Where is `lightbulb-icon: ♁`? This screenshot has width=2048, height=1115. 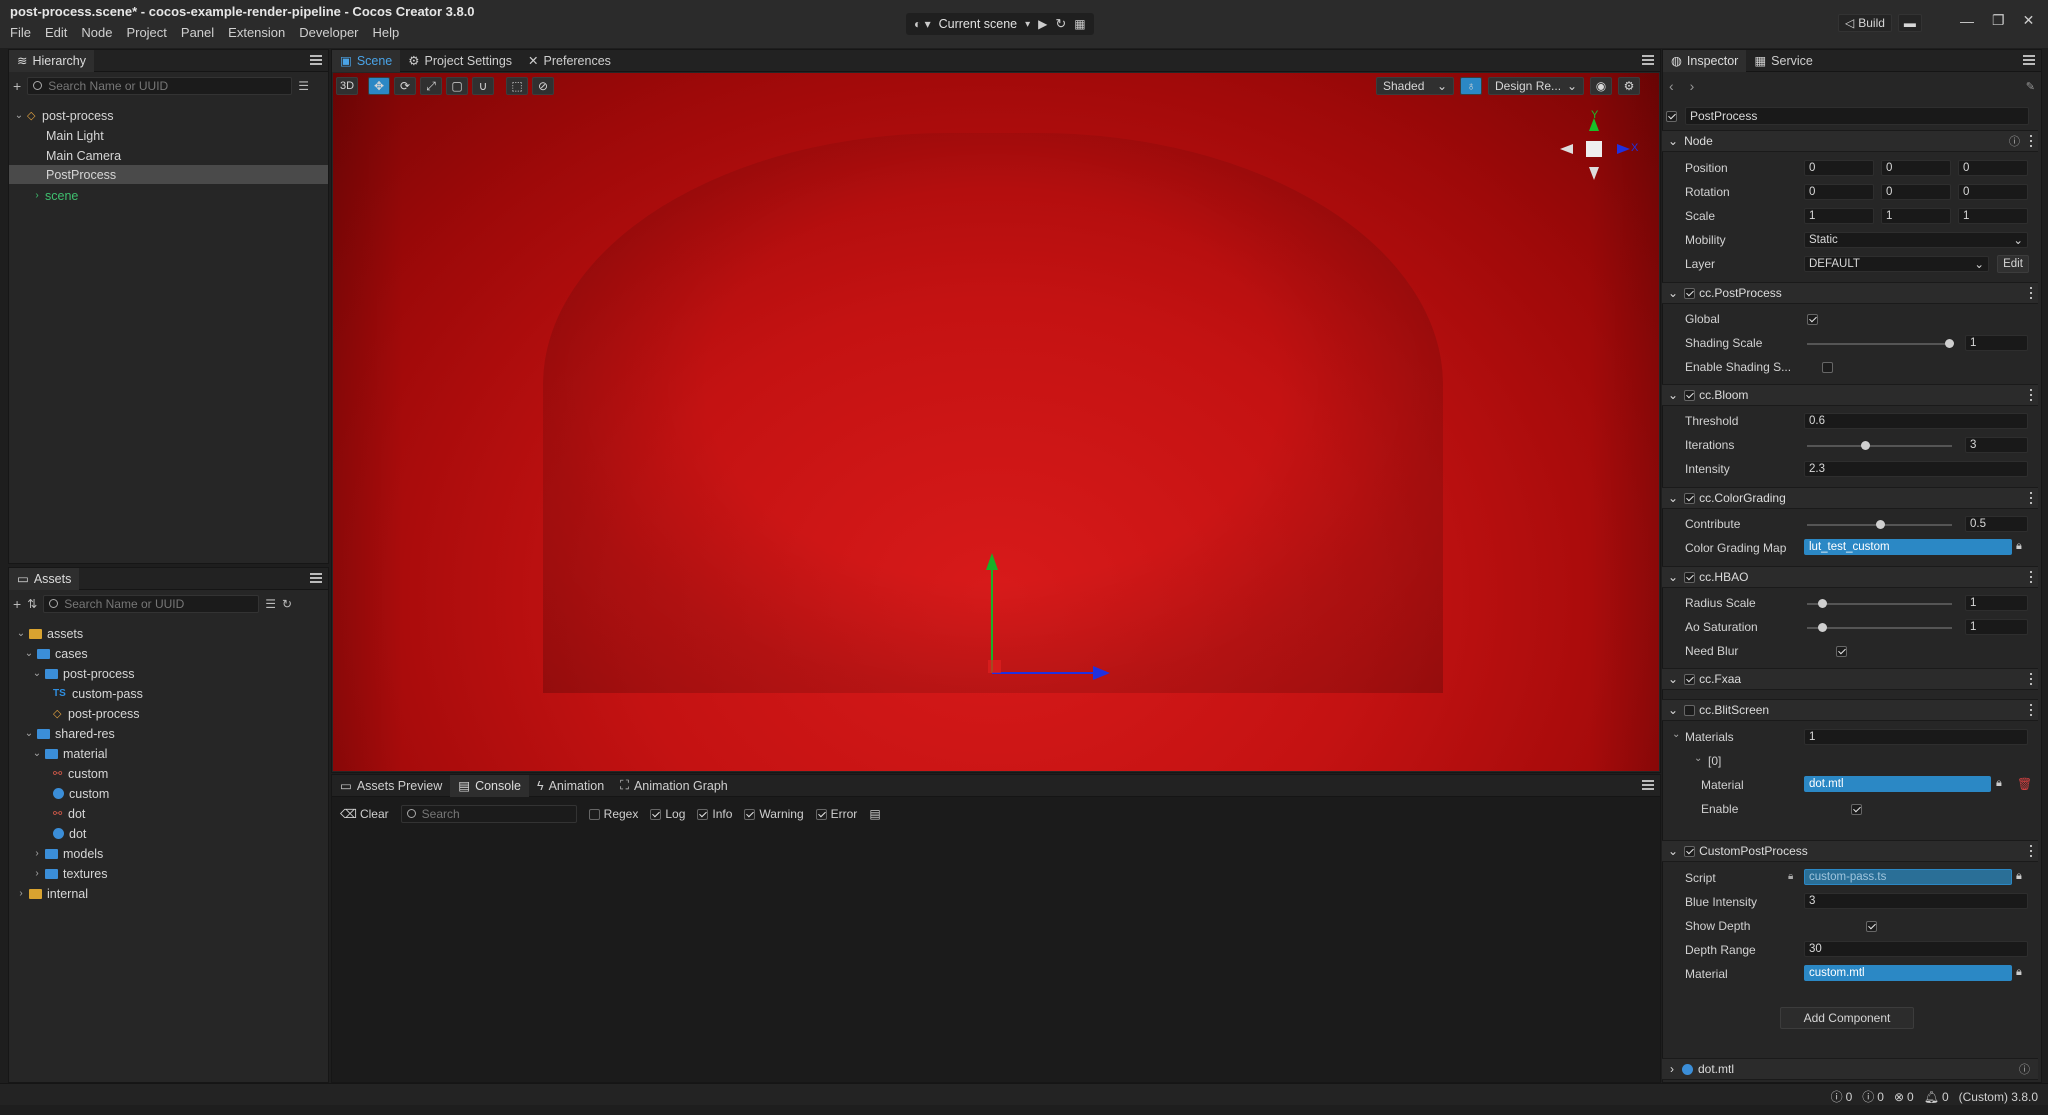
lightbulb-icon: ♁ is located at coordinates (1471, 86).